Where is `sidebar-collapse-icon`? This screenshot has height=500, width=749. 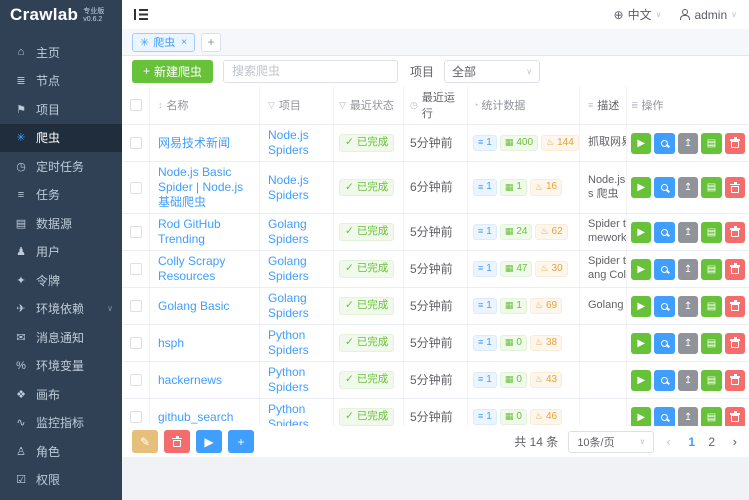 sidebar-collapse-icon is located at coordinates (141, 14).